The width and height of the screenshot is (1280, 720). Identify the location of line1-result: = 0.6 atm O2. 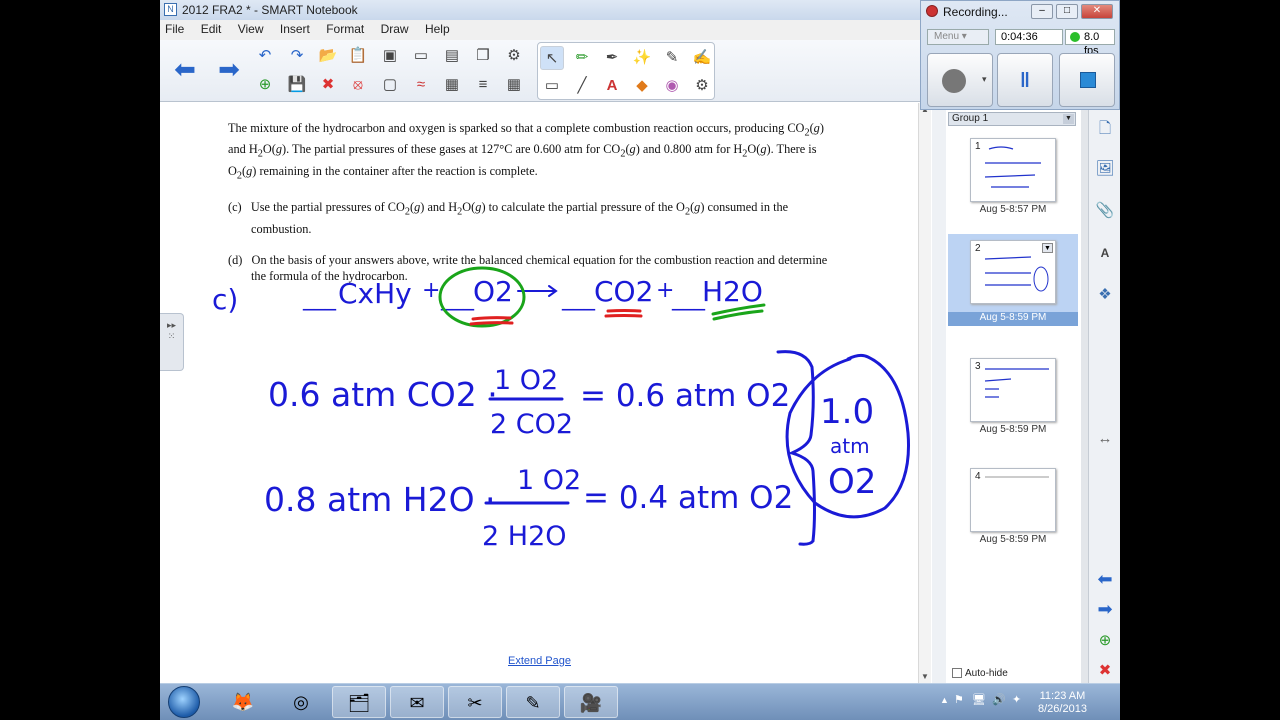
(685, 396).